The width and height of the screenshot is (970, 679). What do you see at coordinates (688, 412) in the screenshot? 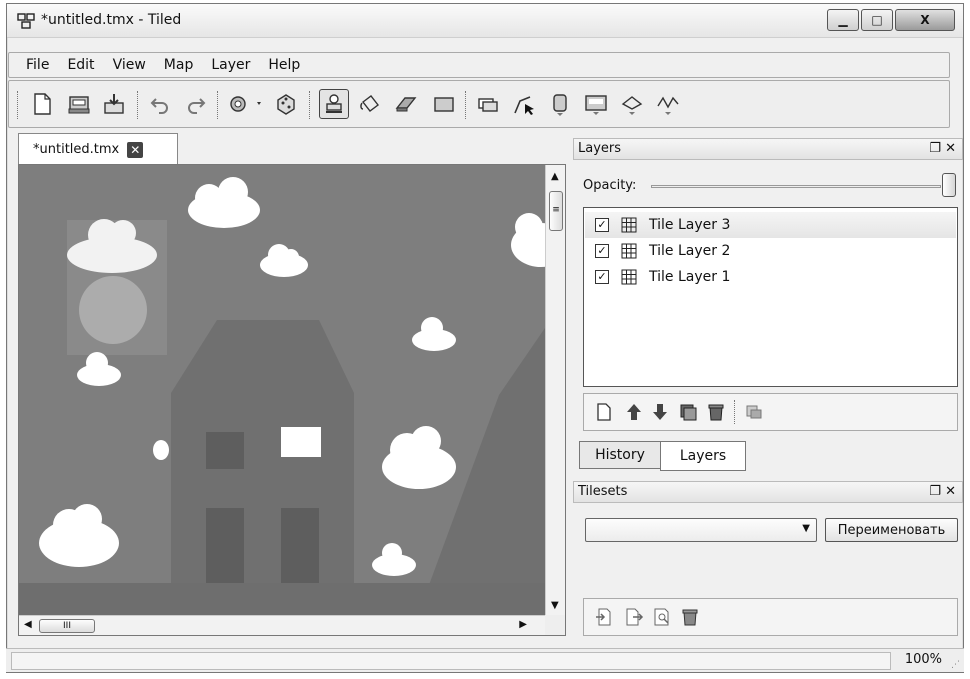
I see `duplicate-layer-icon` at bounding box center [688, 412].